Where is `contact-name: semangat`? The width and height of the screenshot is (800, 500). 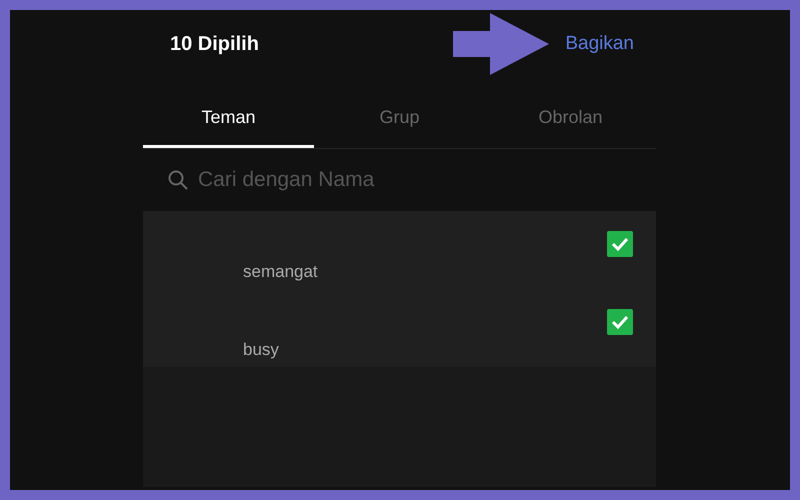 contact-name: semangat is located at coordinates (280, 272).